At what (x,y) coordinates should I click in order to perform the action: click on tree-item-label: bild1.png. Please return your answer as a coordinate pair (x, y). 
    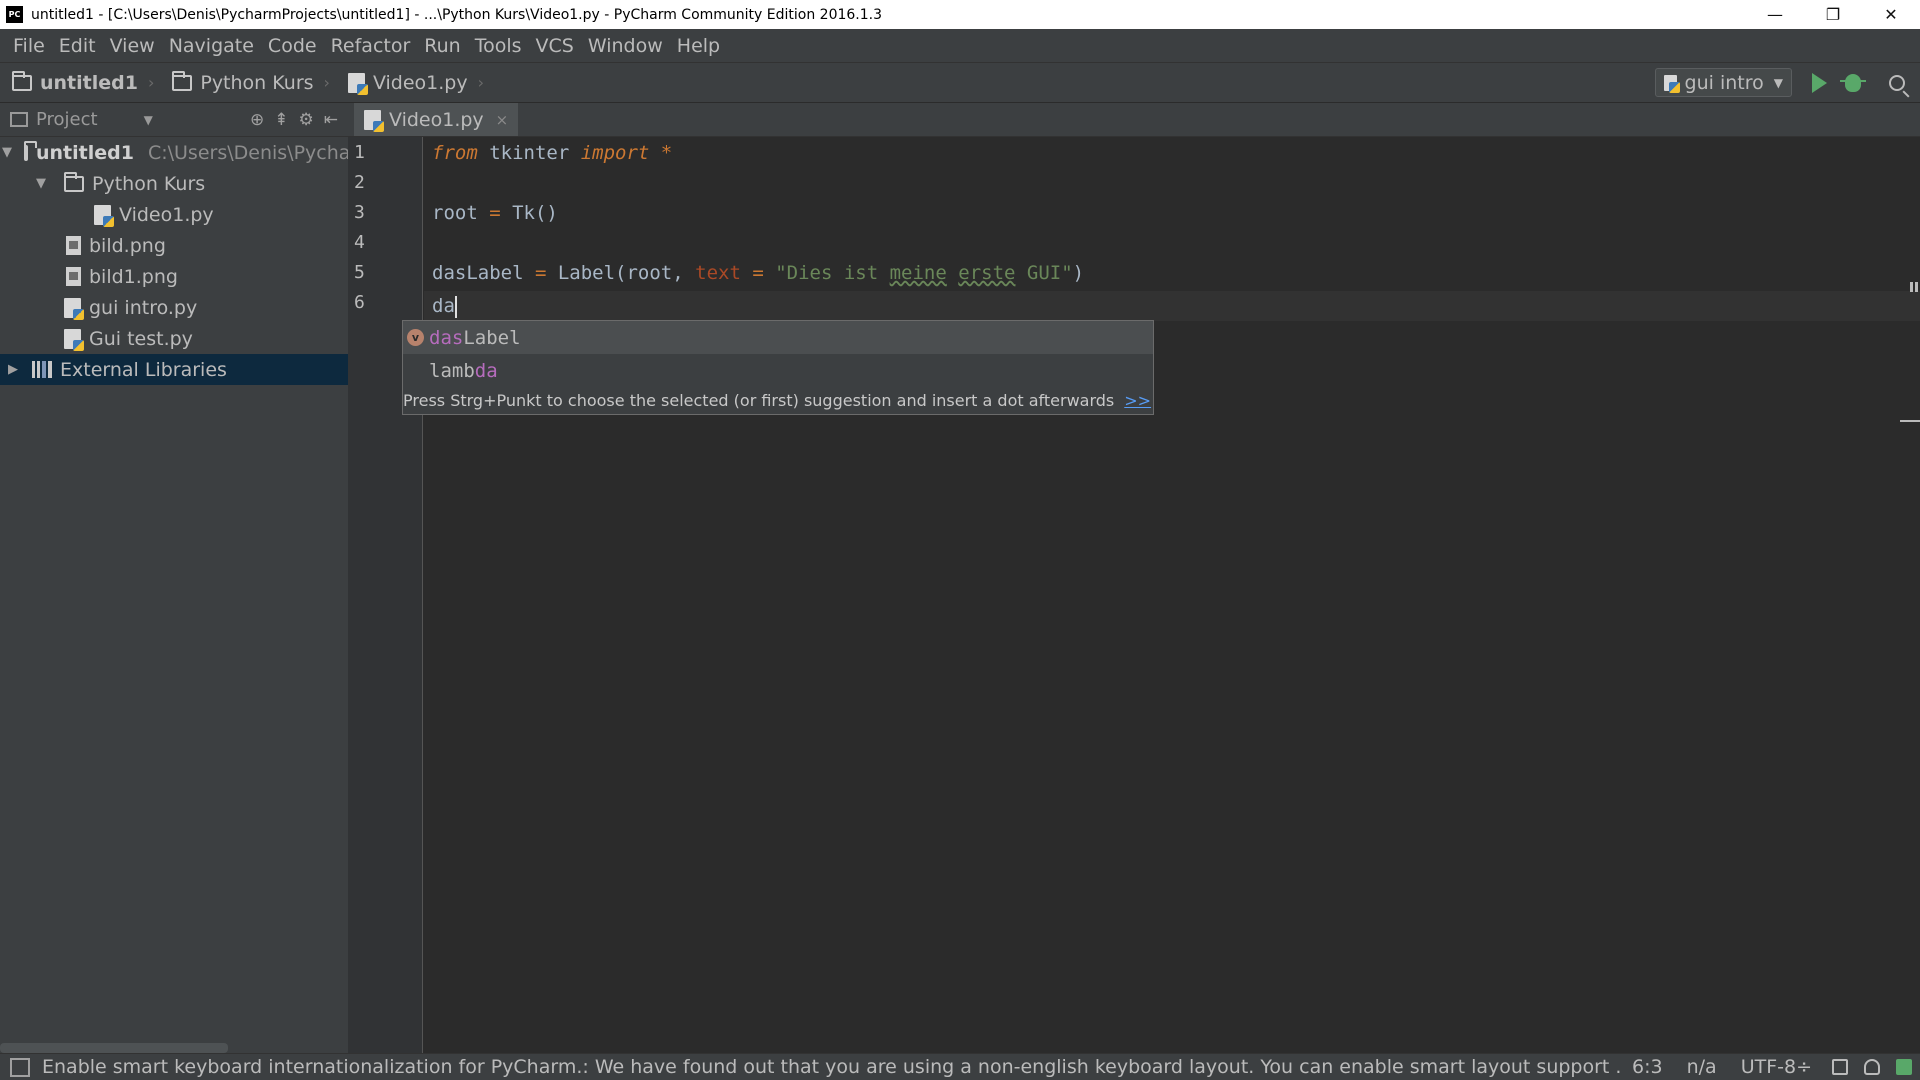
    Looking at the image, I should click on (133, 276).